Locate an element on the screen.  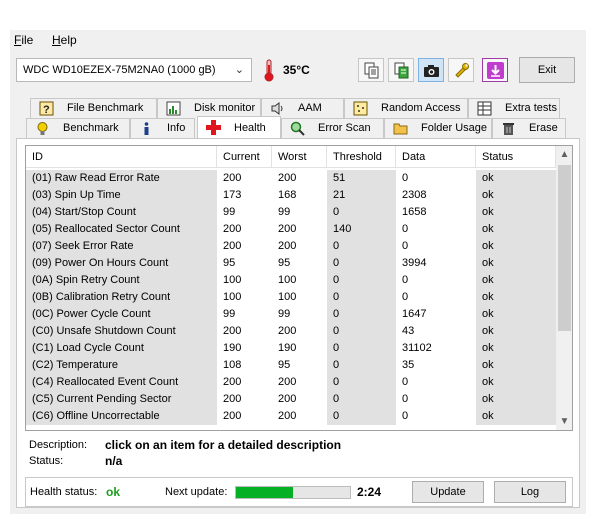
table-row: (01) Raw Read Error Rate 200 200 51 0 ok is located at coordinates (291, 178).